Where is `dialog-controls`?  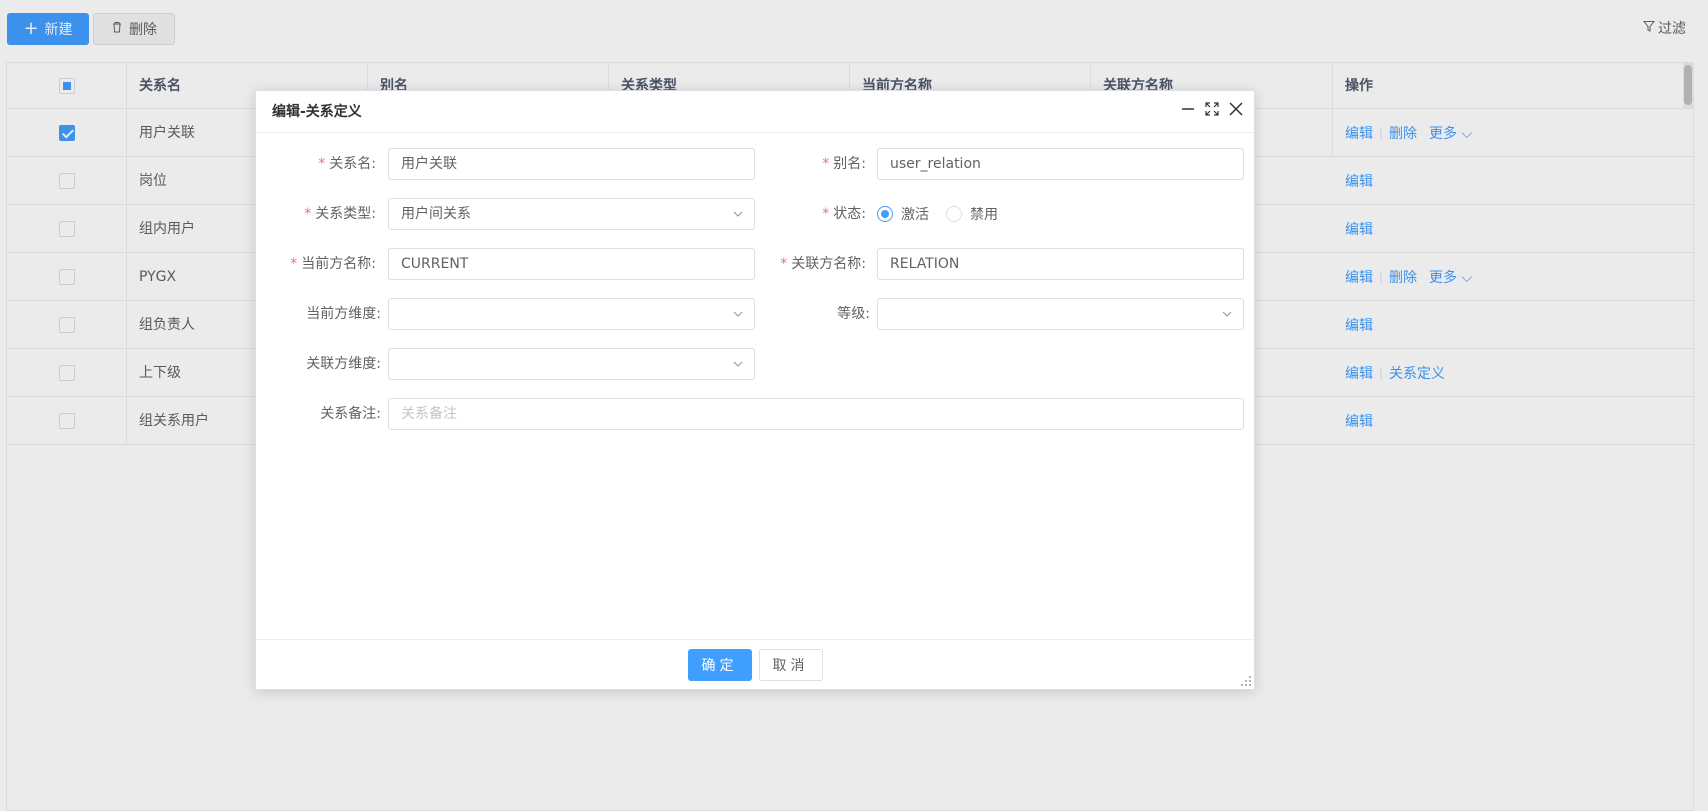
dialog-controls is located at coordinates (1212, 109).